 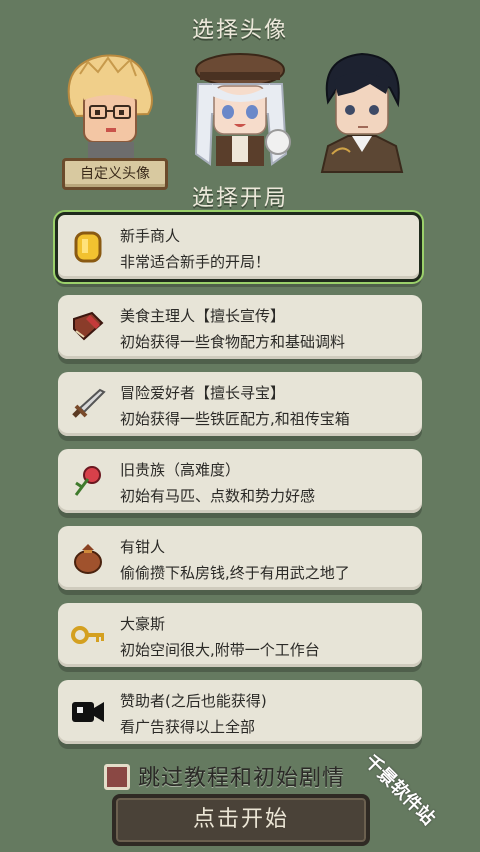 I want to click on option-novice-merchant: 新手商人 非常适合新手的开局！, so click(x=238, y=247).